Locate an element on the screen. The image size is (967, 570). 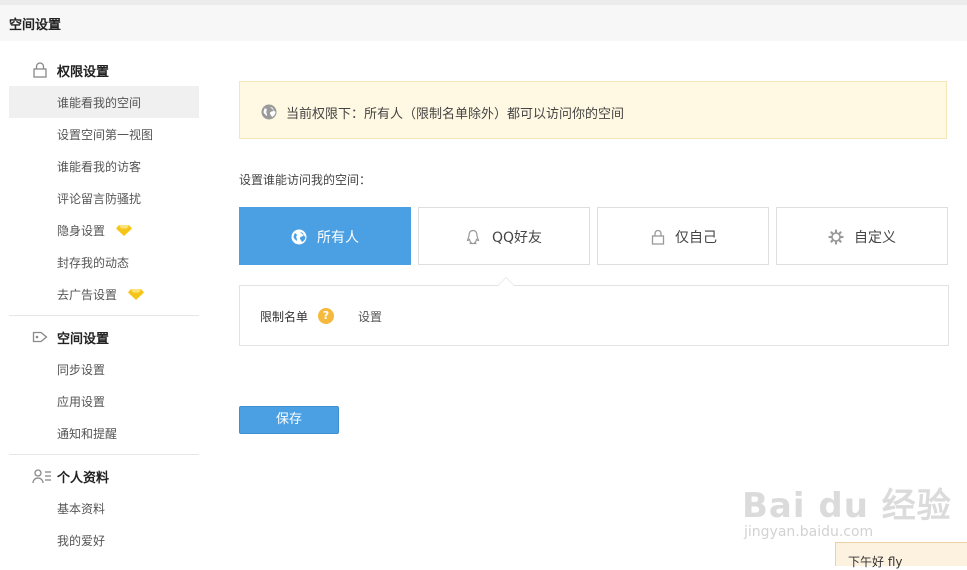
help-icon: ? is located at coordinates (326, 316).